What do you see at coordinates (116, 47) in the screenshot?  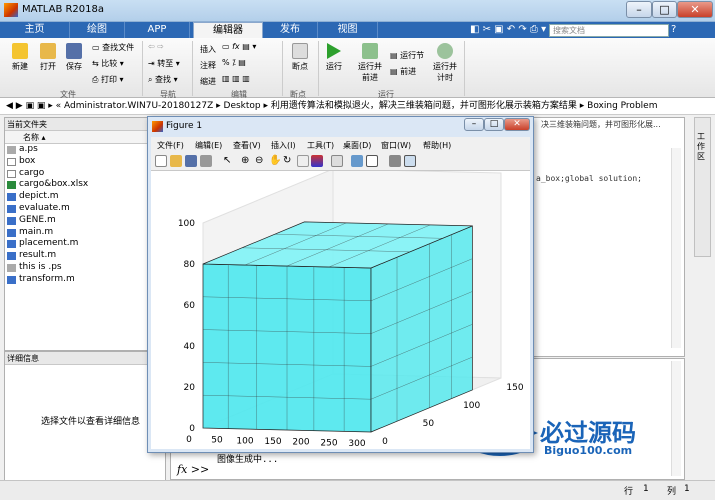 I see `find-files-button: ▭ 查找文件` at bounding box center [116, 47].